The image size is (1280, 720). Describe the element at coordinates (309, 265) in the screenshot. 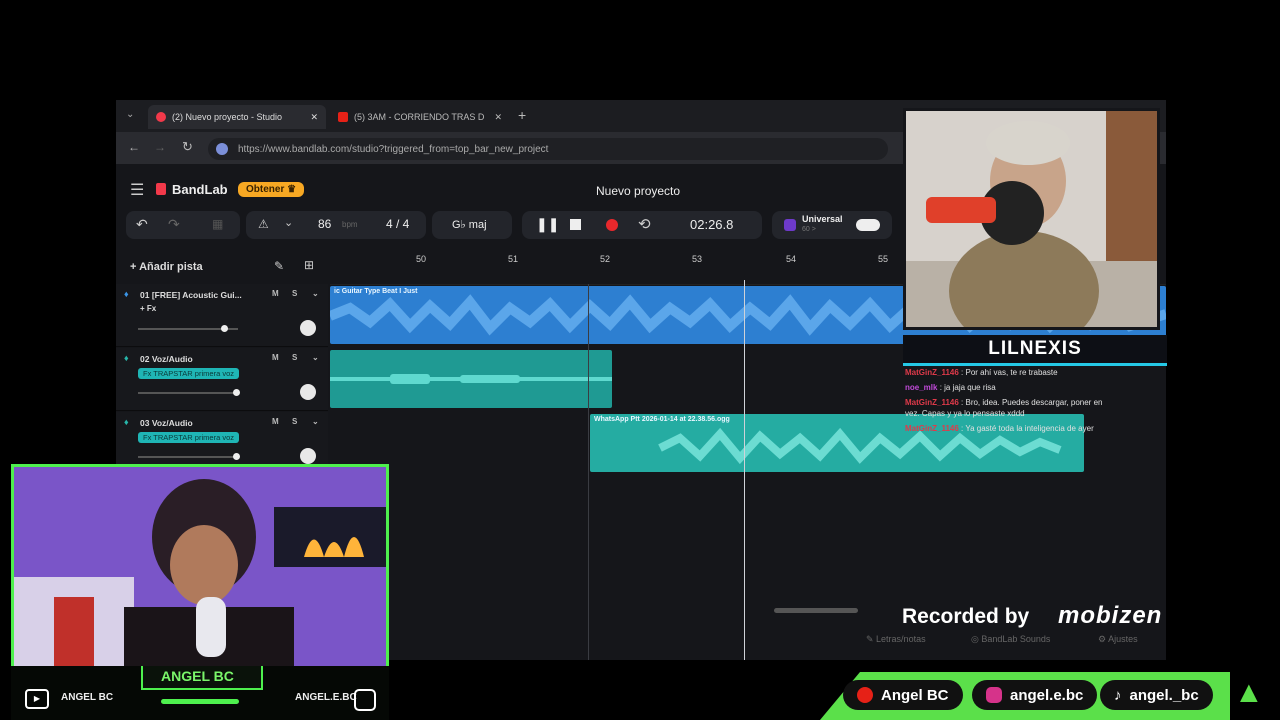

I see `fit-icon: ⊞` at that location.